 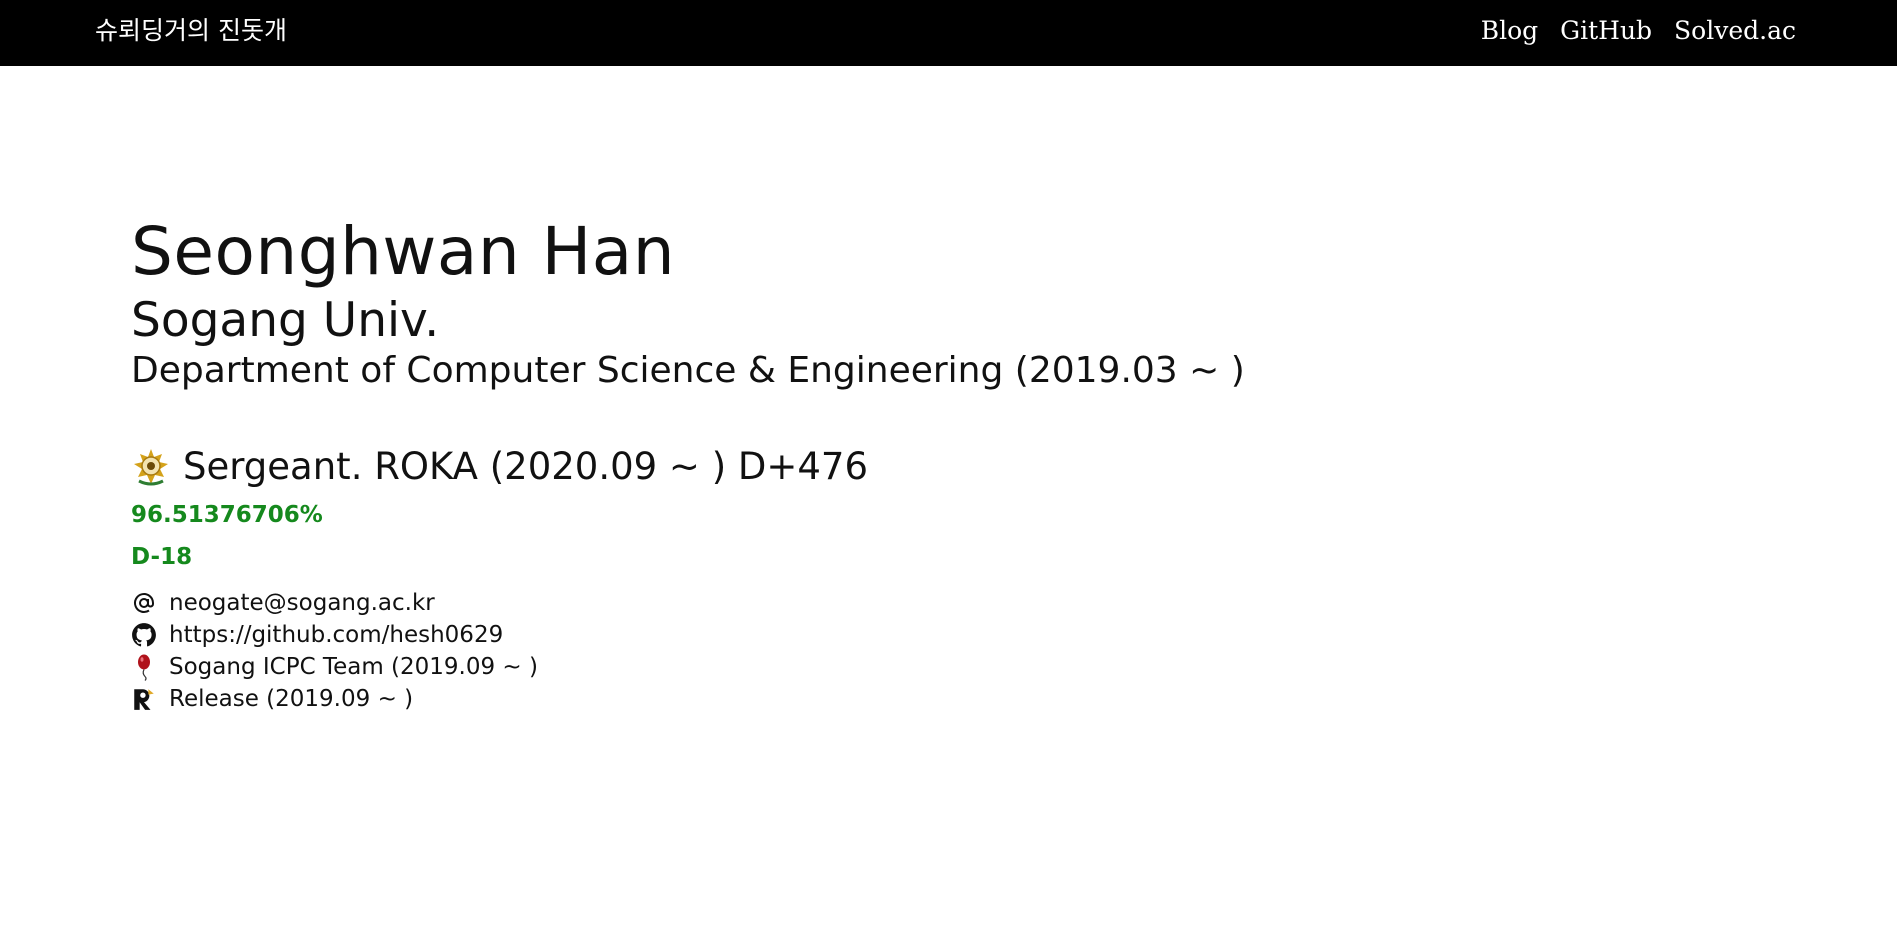 I want to click on release-logo-icon, so click(x=144, y=699).